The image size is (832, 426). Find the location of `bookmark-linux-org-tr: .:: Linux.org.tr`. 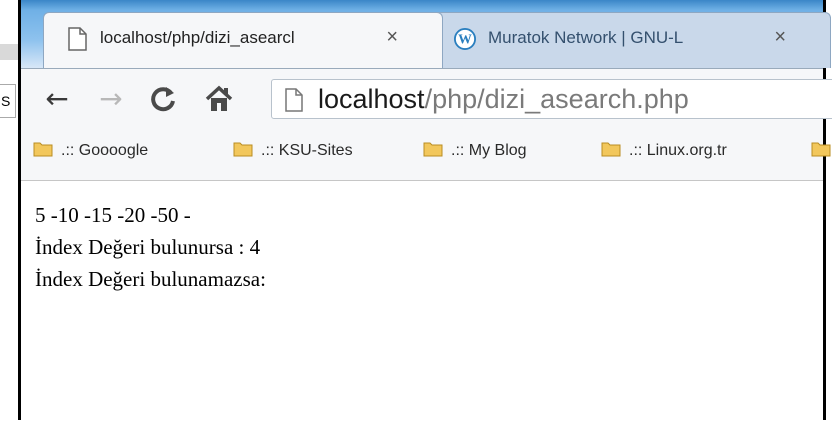

bookmark-linux-org-tr: .:: Linux.org.tr is located at coordinates (664, 150).